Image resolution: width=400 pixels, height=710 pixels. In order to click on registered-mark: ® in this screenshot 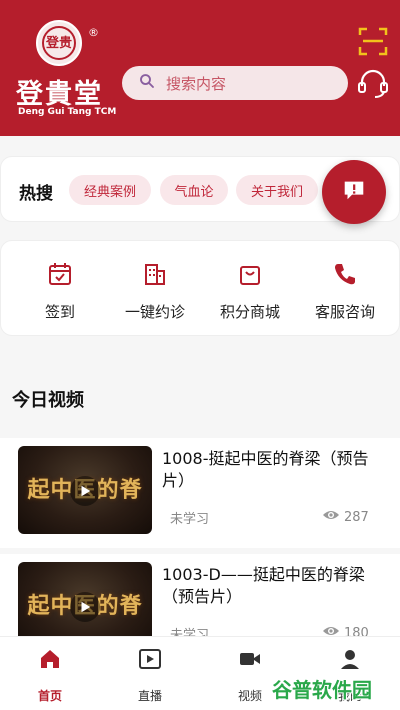, I will do `click(93, 32)`.